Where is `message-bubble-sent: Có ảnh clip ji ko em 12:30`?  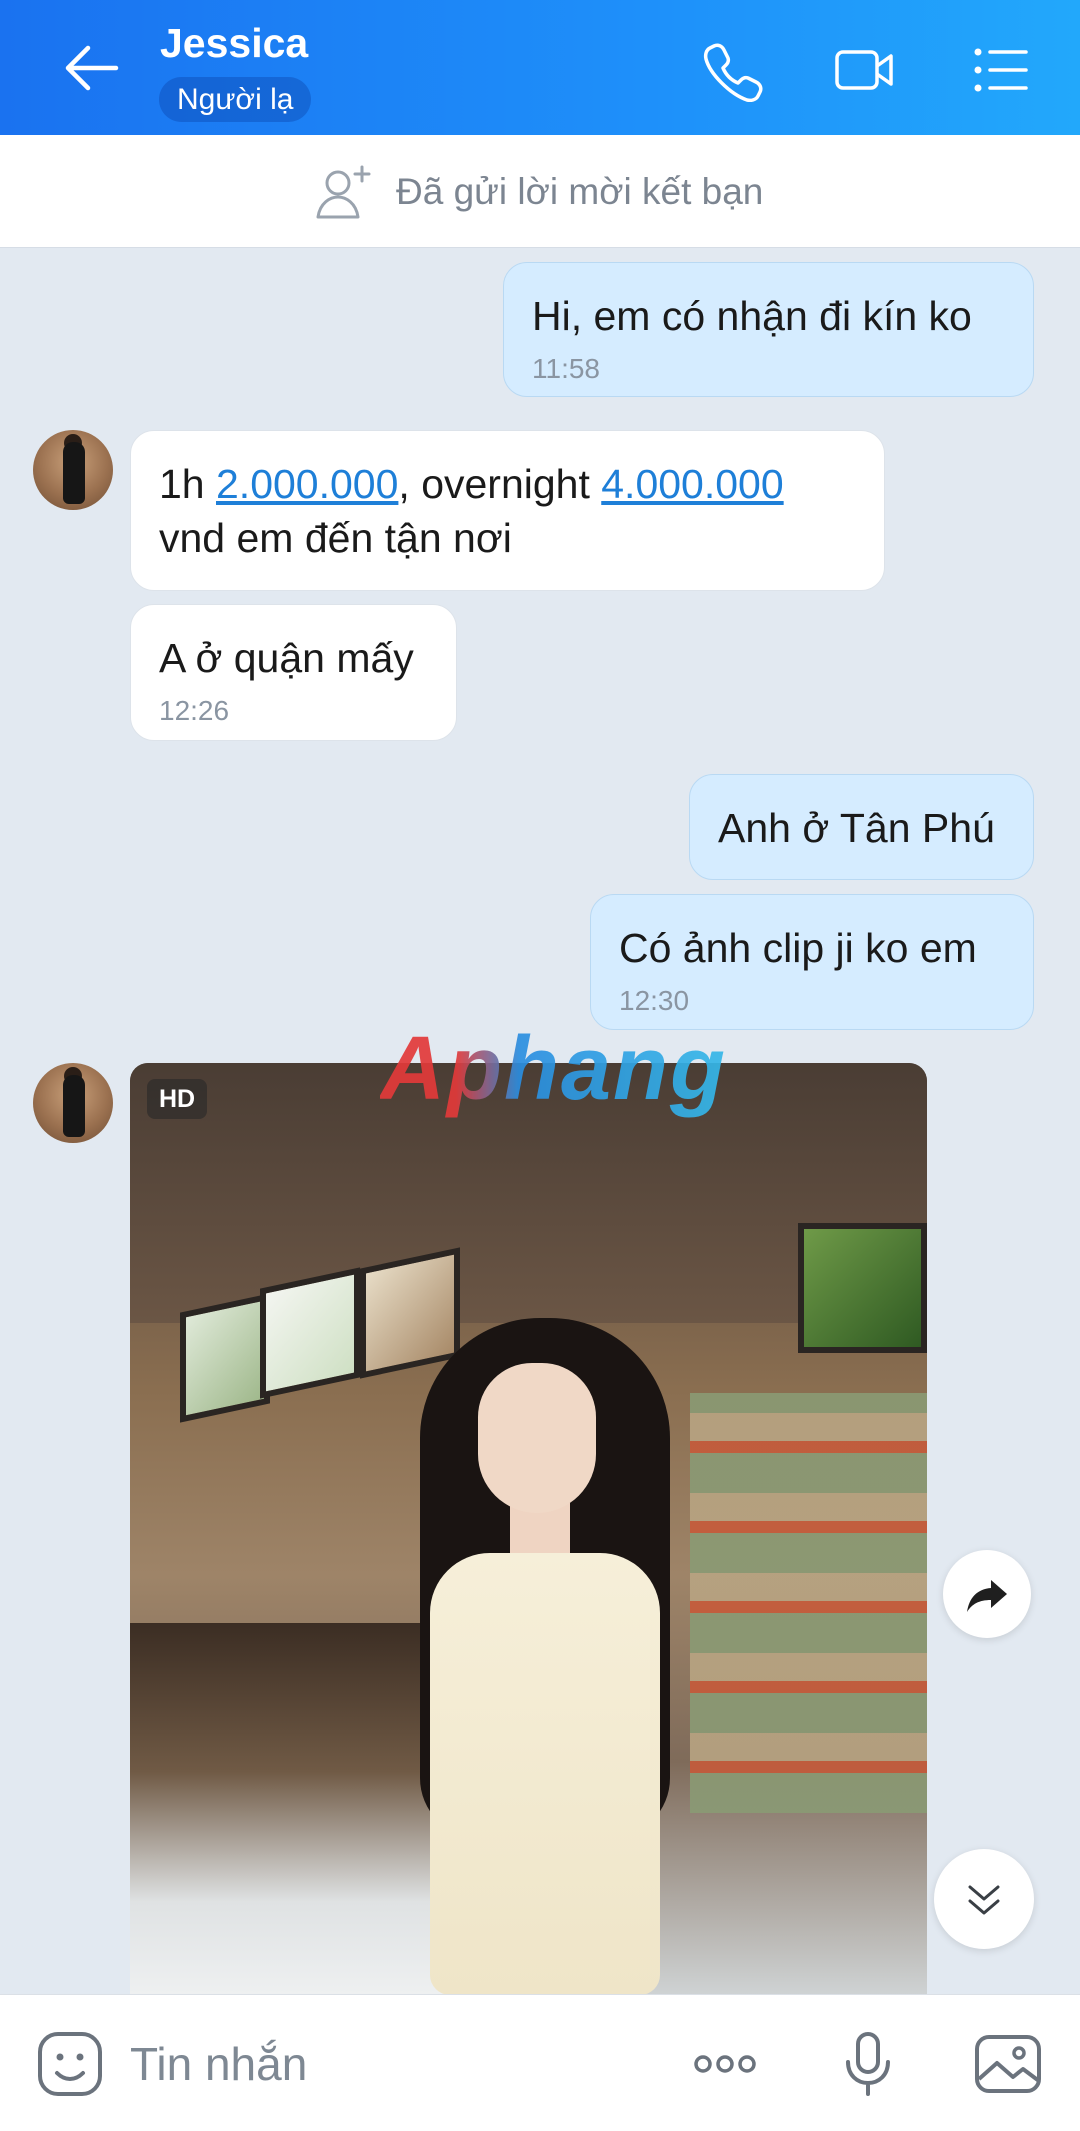
message-bubble-sent: Có ảnh clip ji ko em 12:30 is located at coordinates (812, 962).